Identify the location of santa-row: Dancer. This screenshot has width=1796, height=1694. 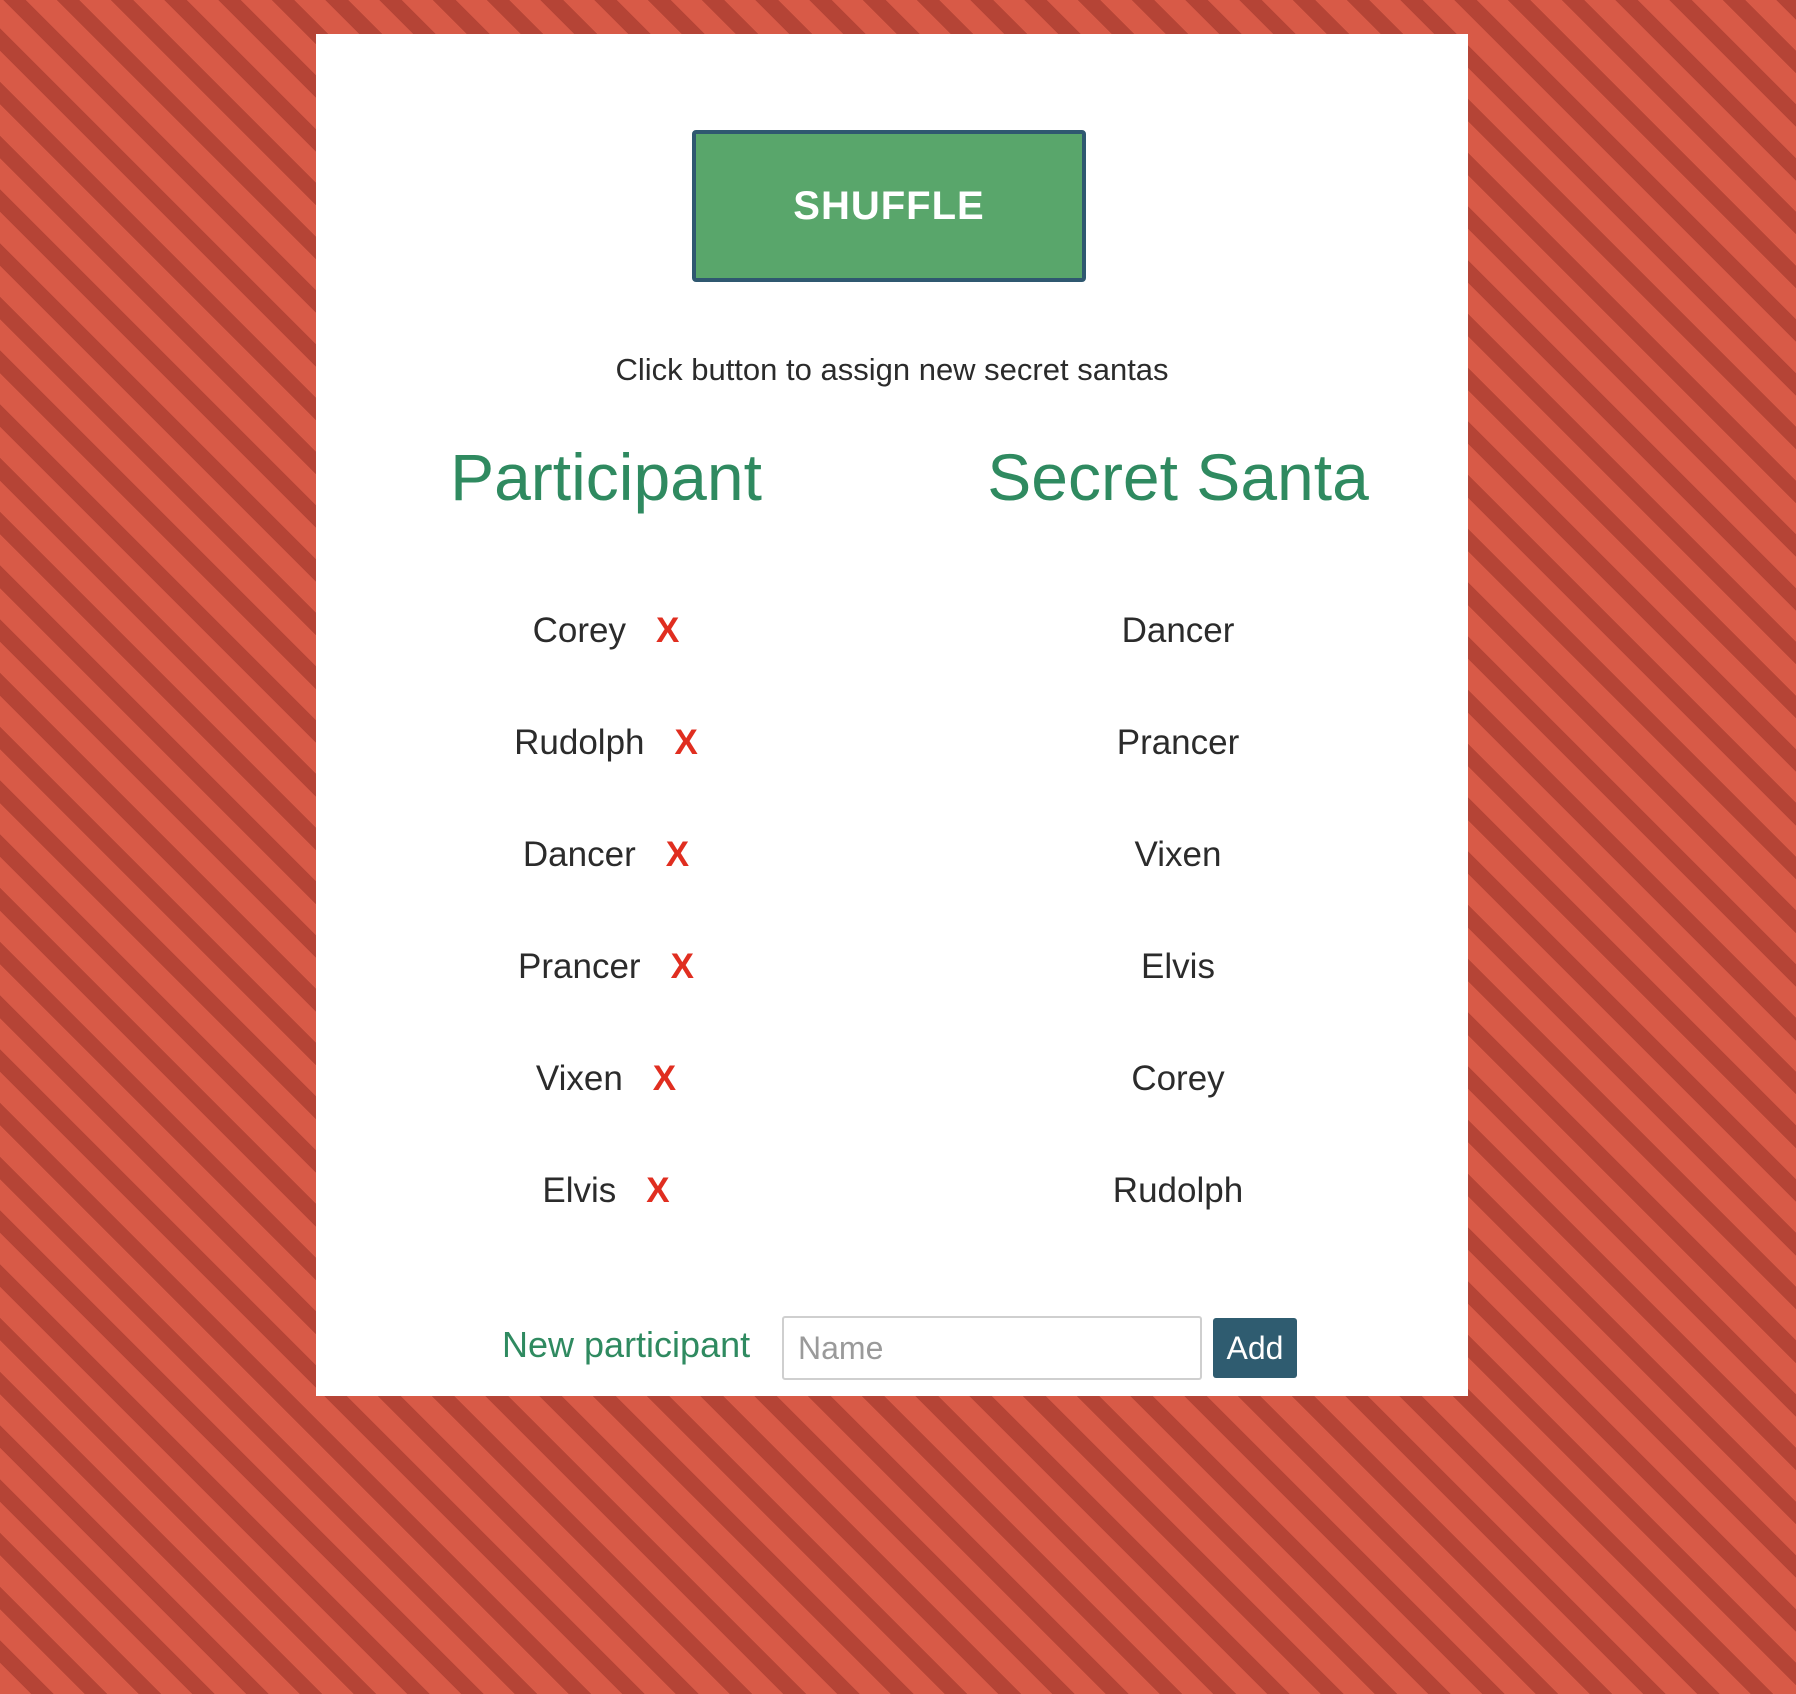
(1178, 631).